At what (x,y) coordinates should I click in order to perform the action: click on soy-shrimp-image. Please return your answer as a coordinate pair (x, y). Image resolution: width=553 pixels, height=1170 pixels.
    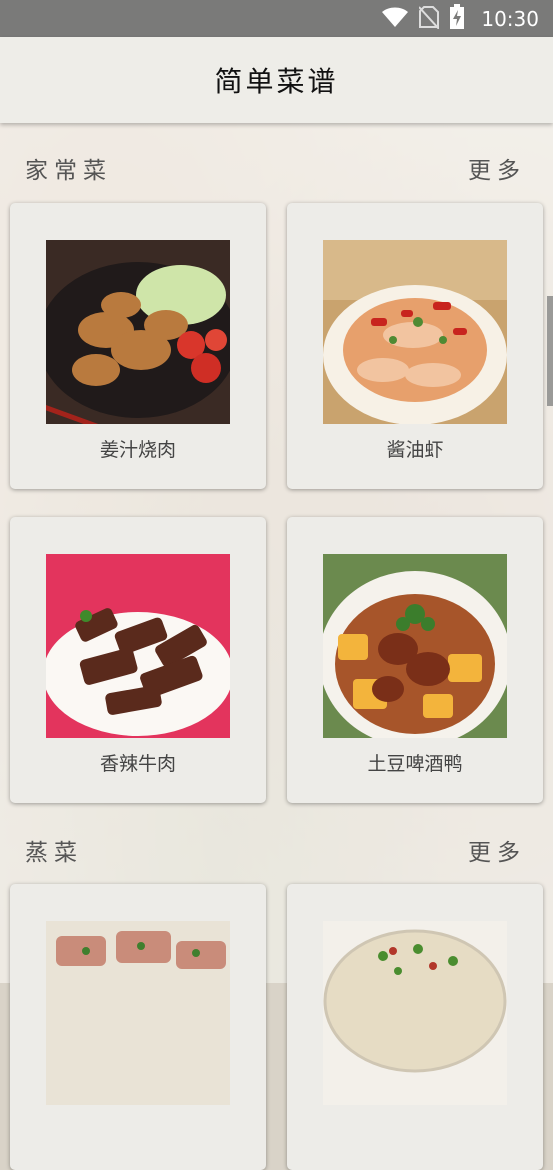
    Looking at the image, I should click on (415, 332).